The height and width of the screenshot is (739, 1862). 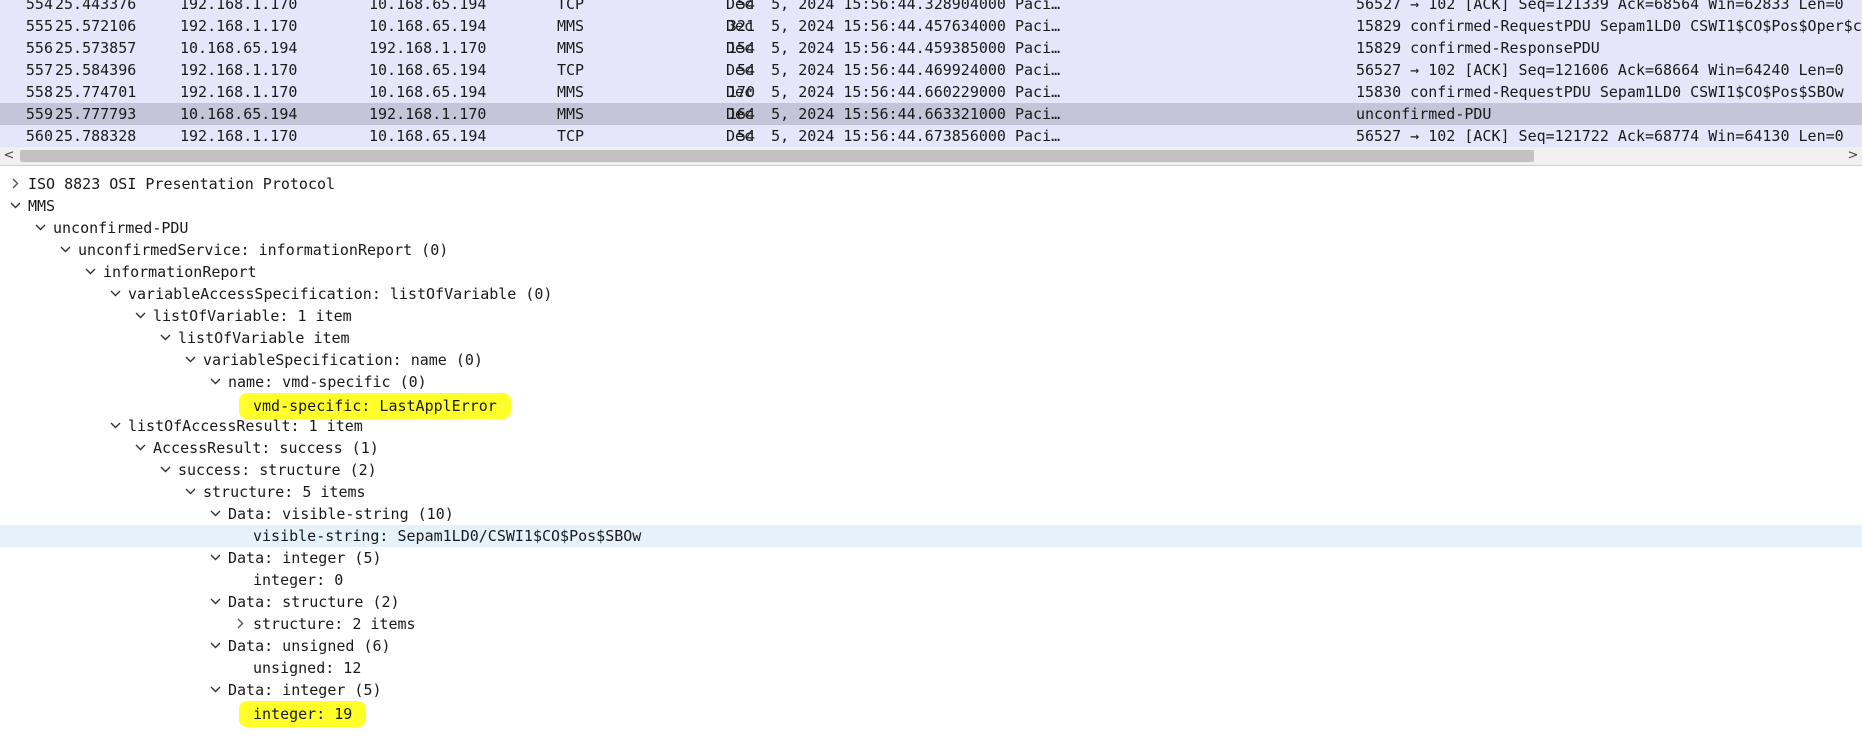 What do you see at coordinates (9, 156) in the screenshot?
I see `scroll-left-arrow-icon: <` at bounding box center [9, 156].